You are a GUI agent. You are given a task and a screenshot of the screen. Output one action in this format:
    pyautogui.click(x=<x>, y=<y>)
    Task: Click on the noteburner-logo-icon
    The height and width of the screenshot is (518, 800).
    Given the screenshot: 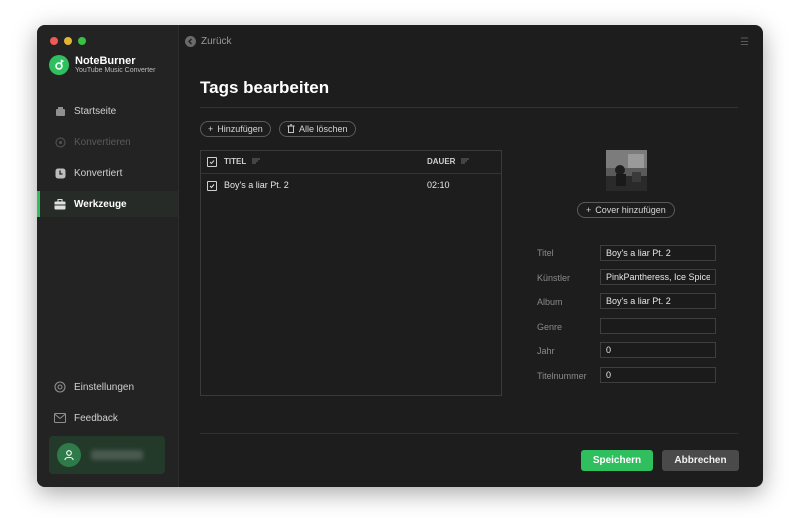 What is the action you would take?
    pyautogui.click(x=59, y=65)
    